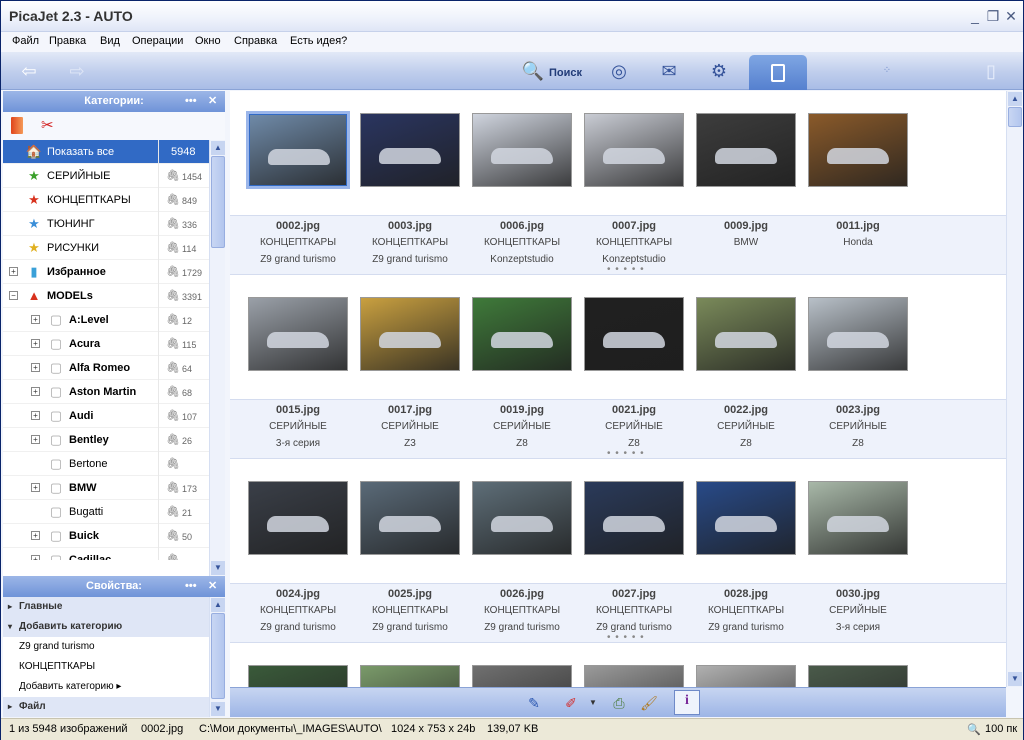 The width and height of the screenshot is (1024, 740). I want to click on category-item: + ▢ Audi 🖇 107, so click(106, 416).